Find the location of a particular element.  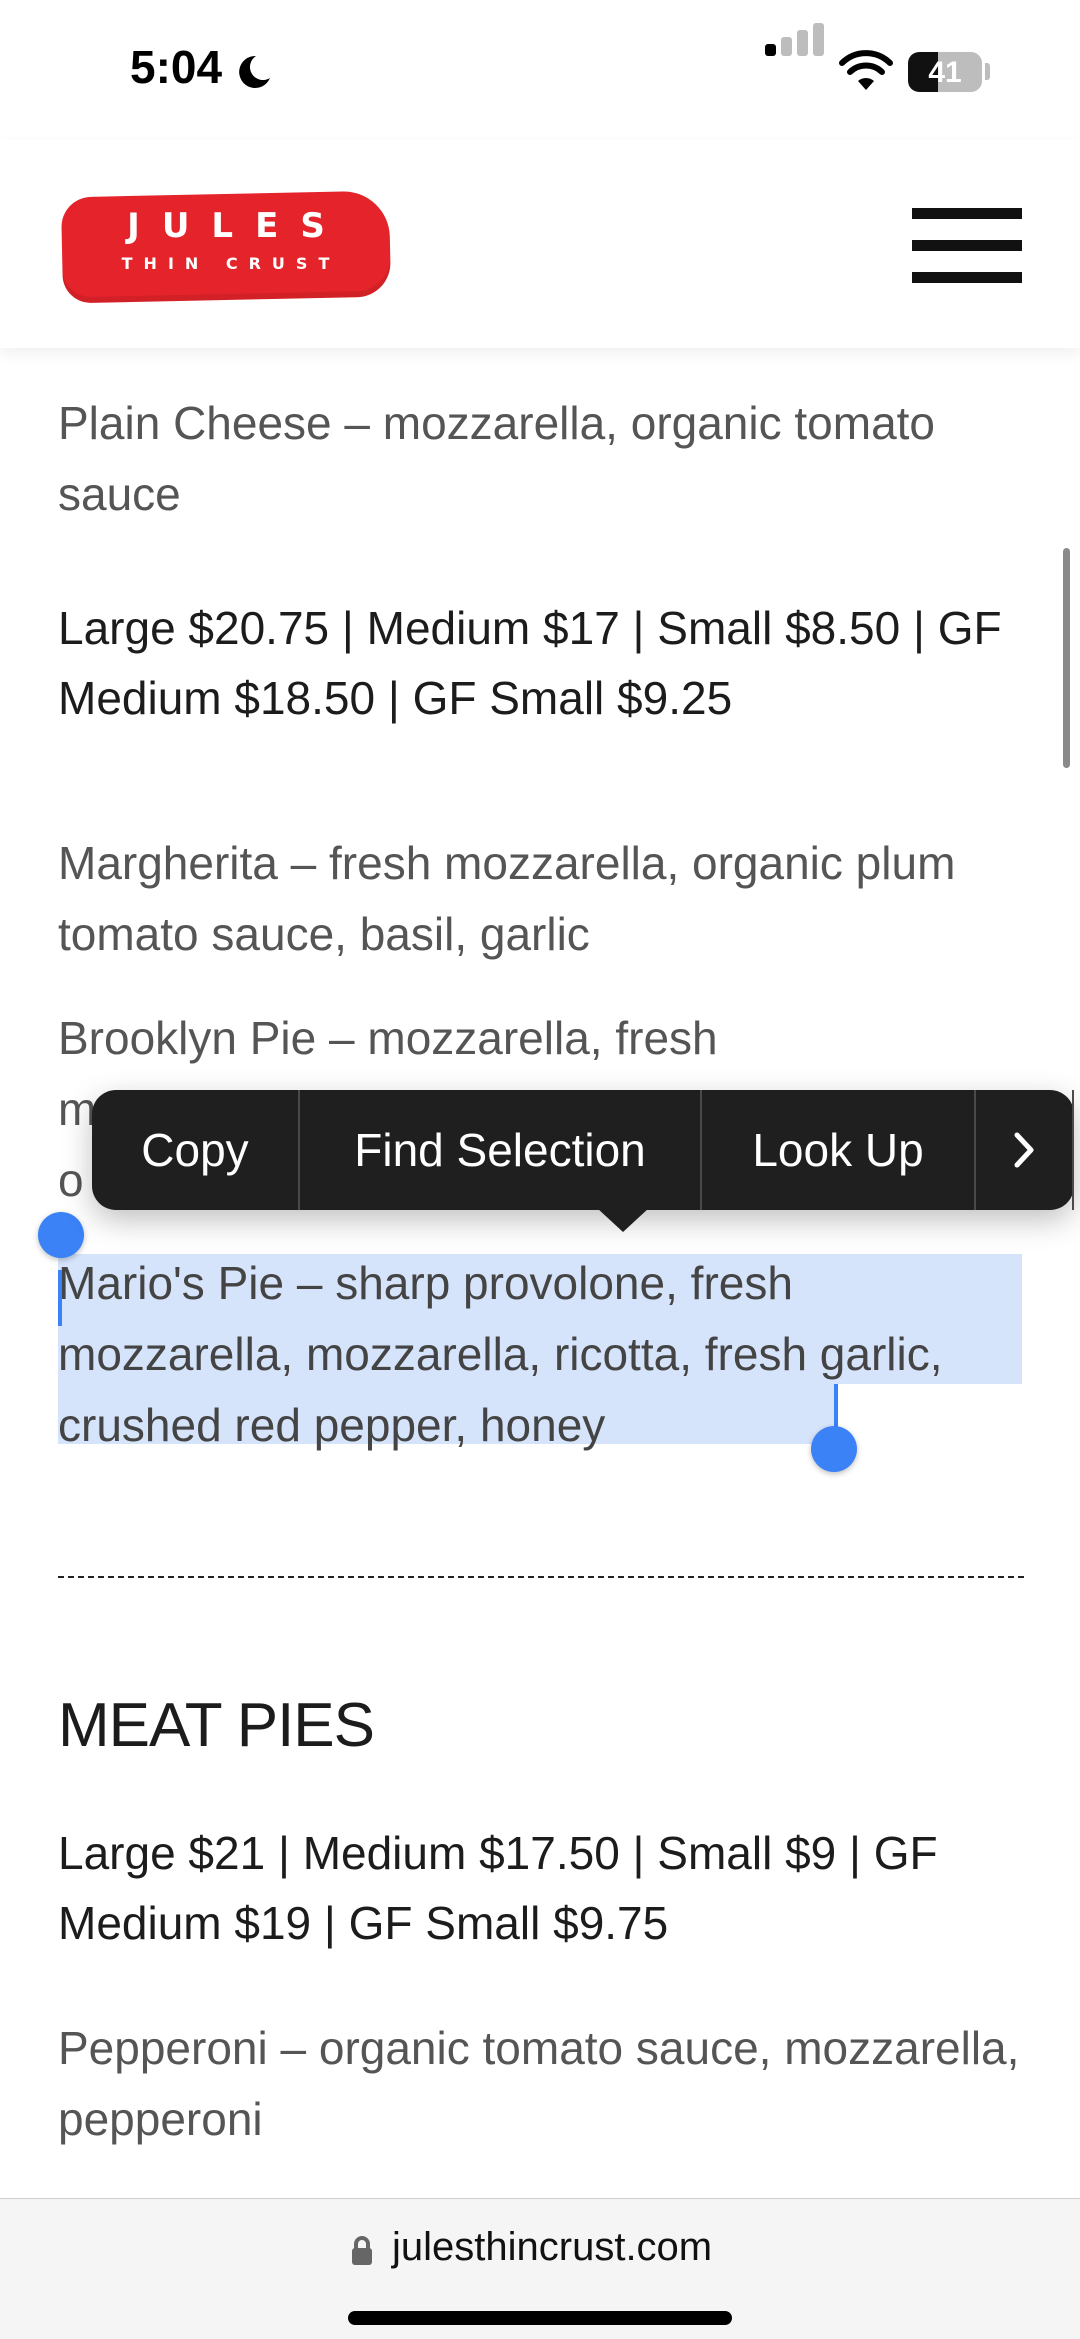

logo: JULES THIN CRUST is located at coordinates (226, 247).